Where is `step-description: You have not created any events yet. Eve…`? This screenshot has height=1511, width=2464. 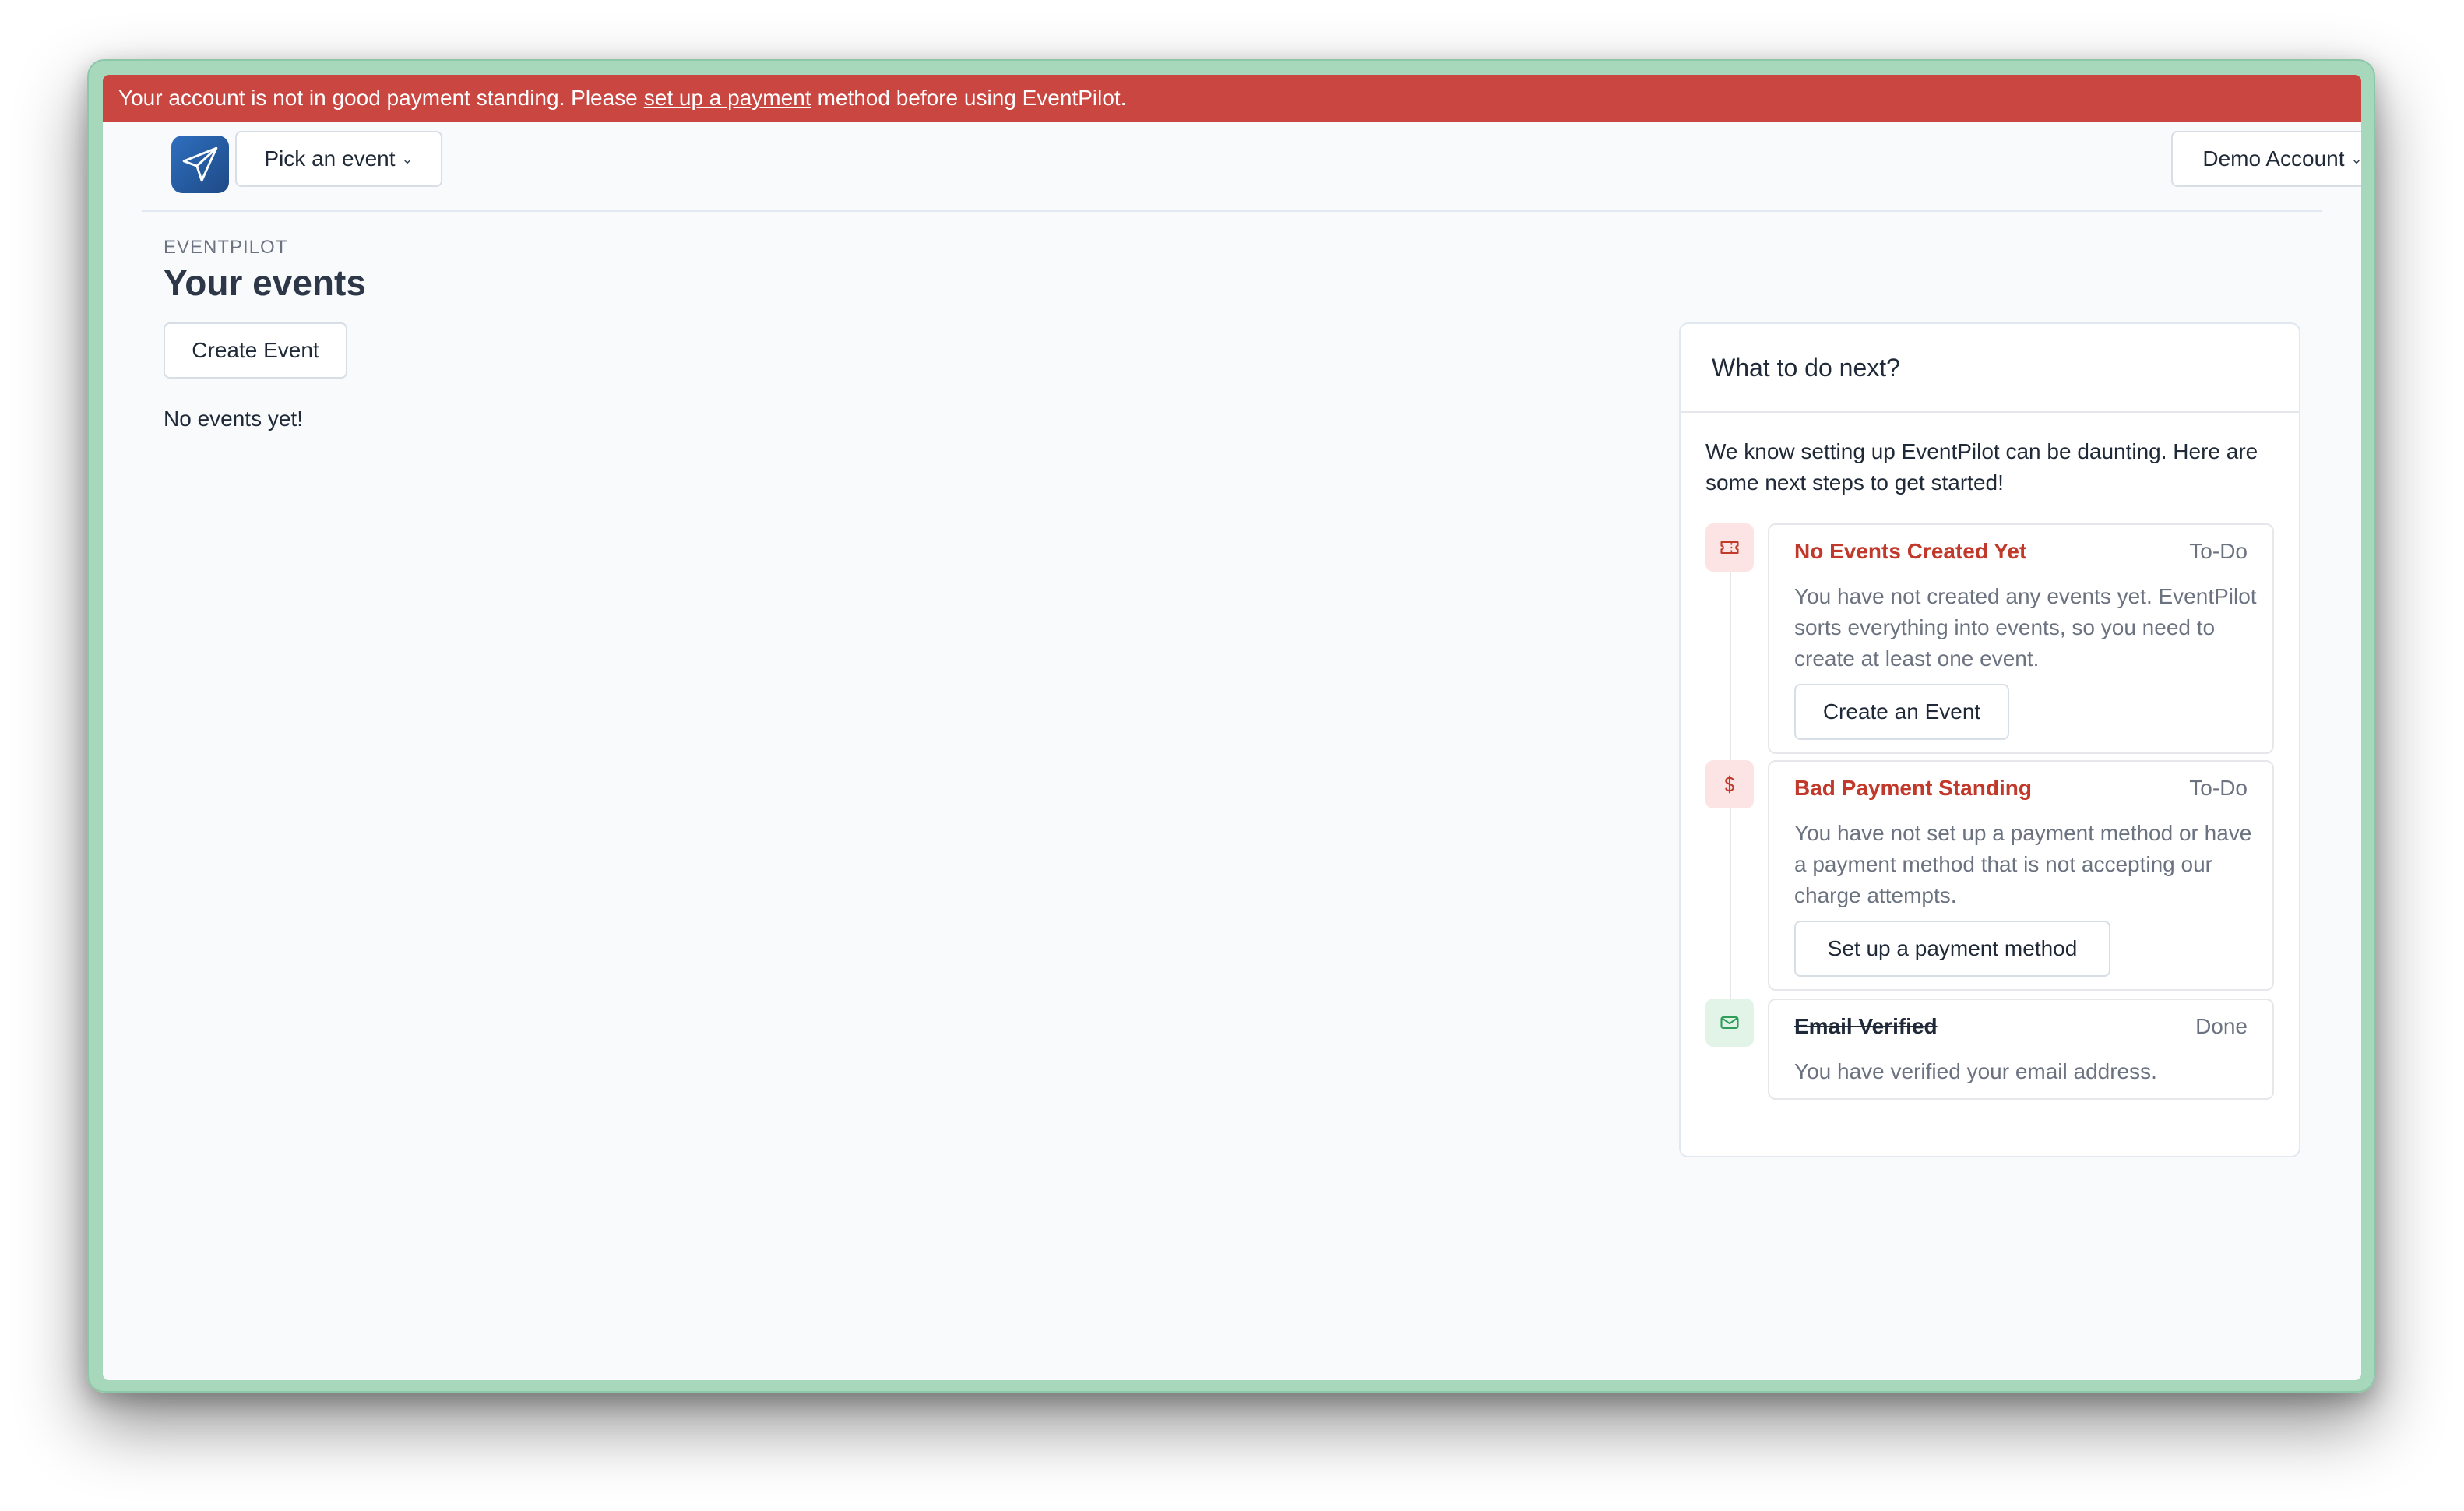
step-description: You have not created any events yet. Eve… is located at coordinates (2025, 627).